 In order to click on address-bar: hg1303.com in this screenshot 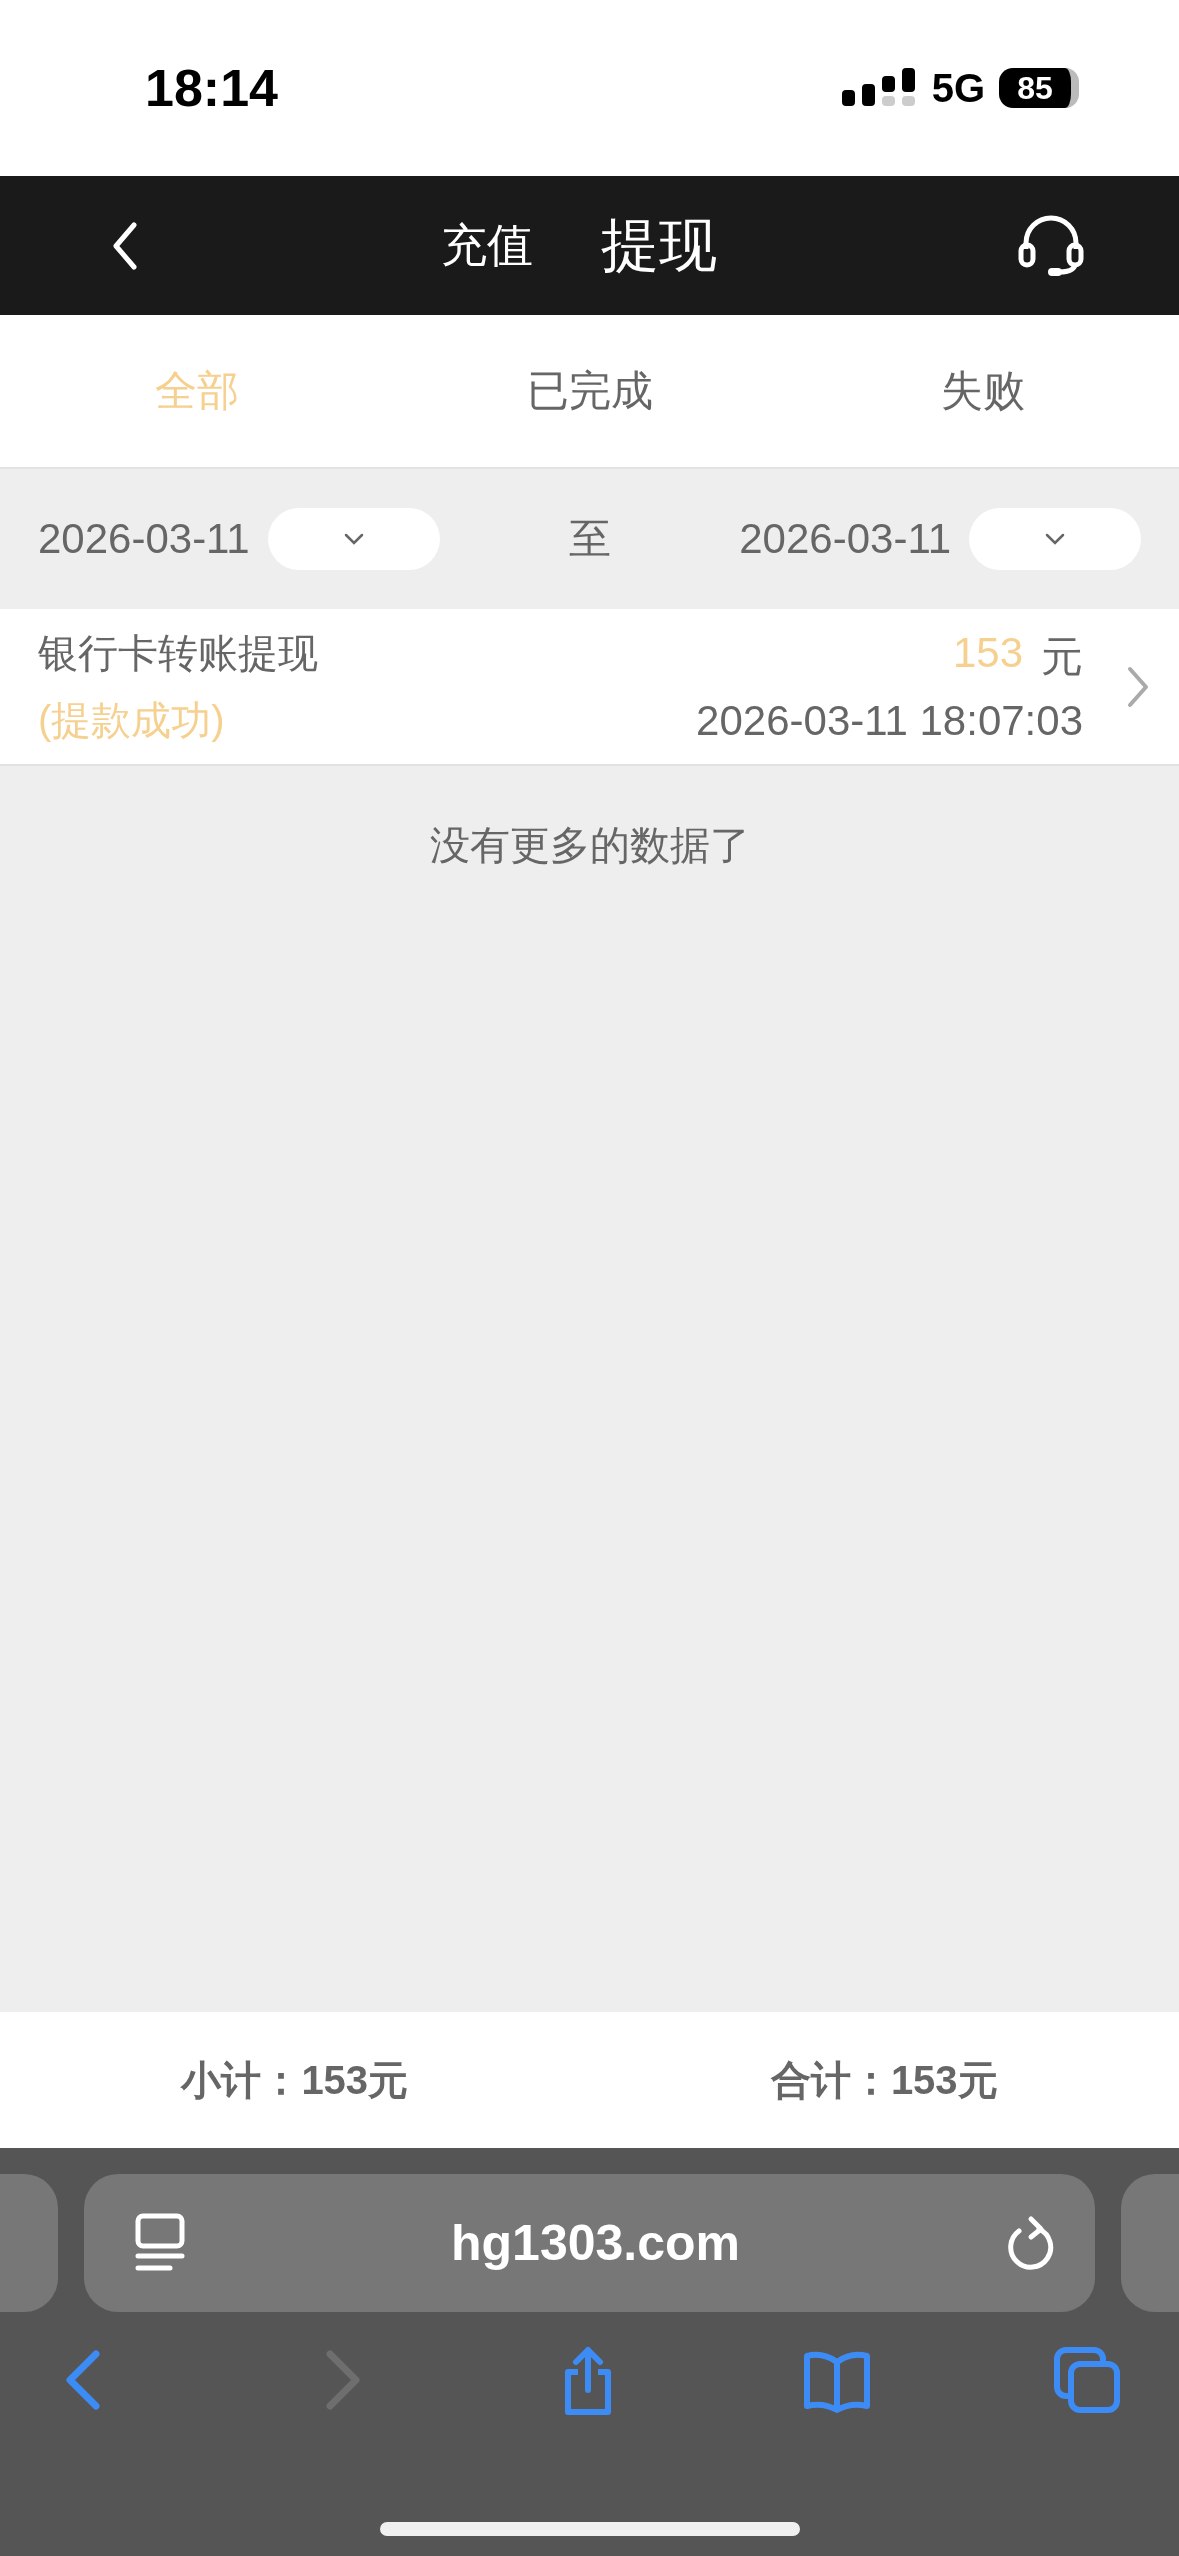, I will do `click(589, 2243)`.